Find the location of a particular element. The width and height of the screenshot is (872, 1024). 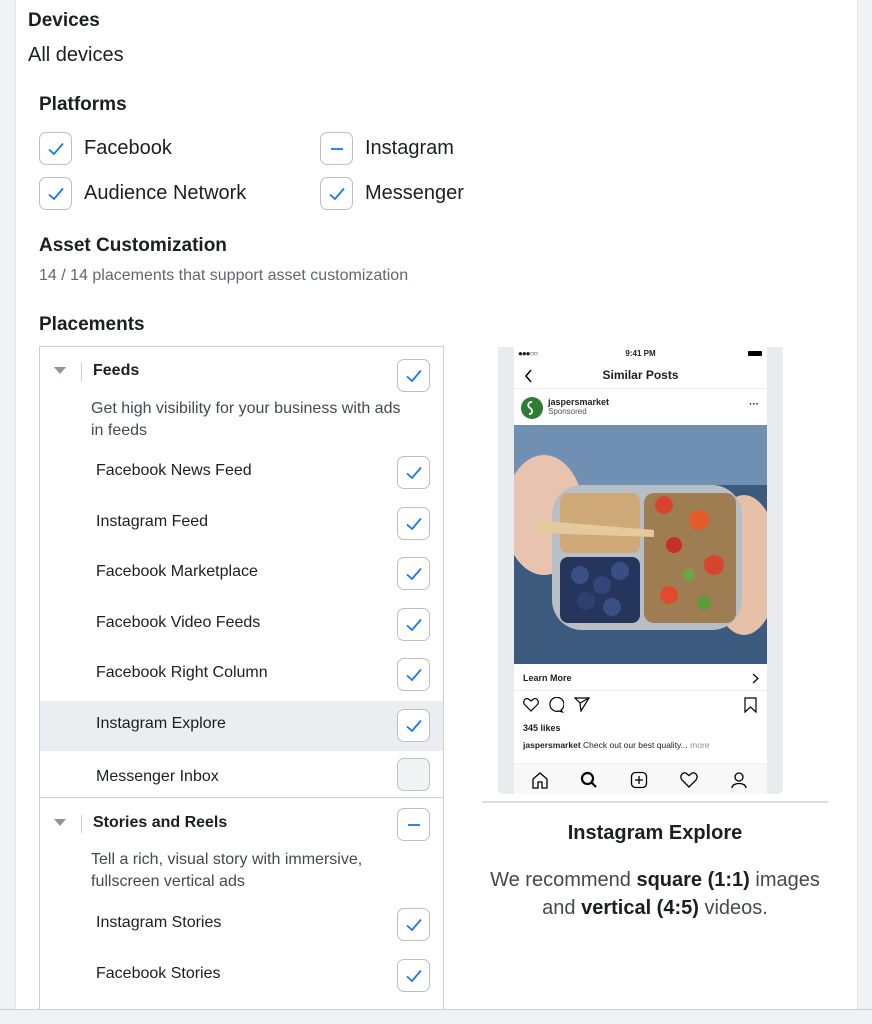

add-post-icon is located at coordinates (639, 780).